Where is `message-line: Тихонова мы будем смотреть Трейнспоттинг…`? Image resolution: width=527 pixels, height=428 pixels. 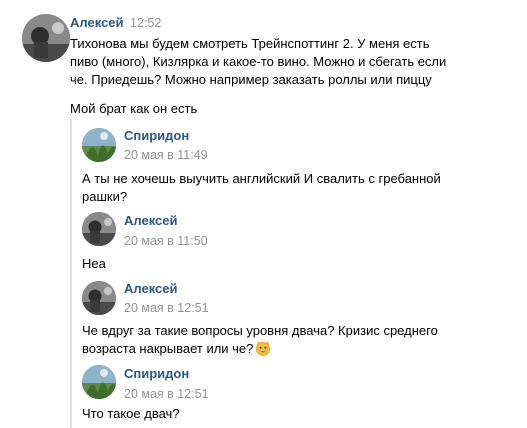 message-line: Тихонова мы будем смотреть Трейнспоттинг… is located at coordinates (250, 43).